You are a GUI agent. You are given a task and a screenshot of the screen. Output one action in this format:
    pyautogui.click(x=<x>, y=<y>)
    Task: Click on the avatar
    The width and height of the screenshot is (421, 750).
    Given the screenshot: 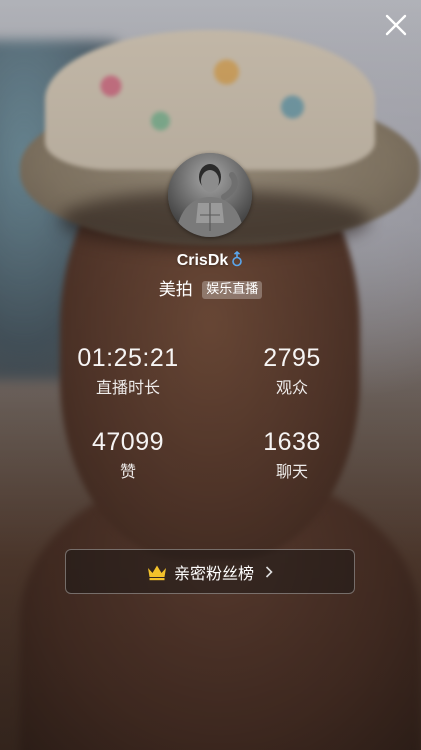 What is the action you would take?
    pyautogui.click(x=210, y=195)
    